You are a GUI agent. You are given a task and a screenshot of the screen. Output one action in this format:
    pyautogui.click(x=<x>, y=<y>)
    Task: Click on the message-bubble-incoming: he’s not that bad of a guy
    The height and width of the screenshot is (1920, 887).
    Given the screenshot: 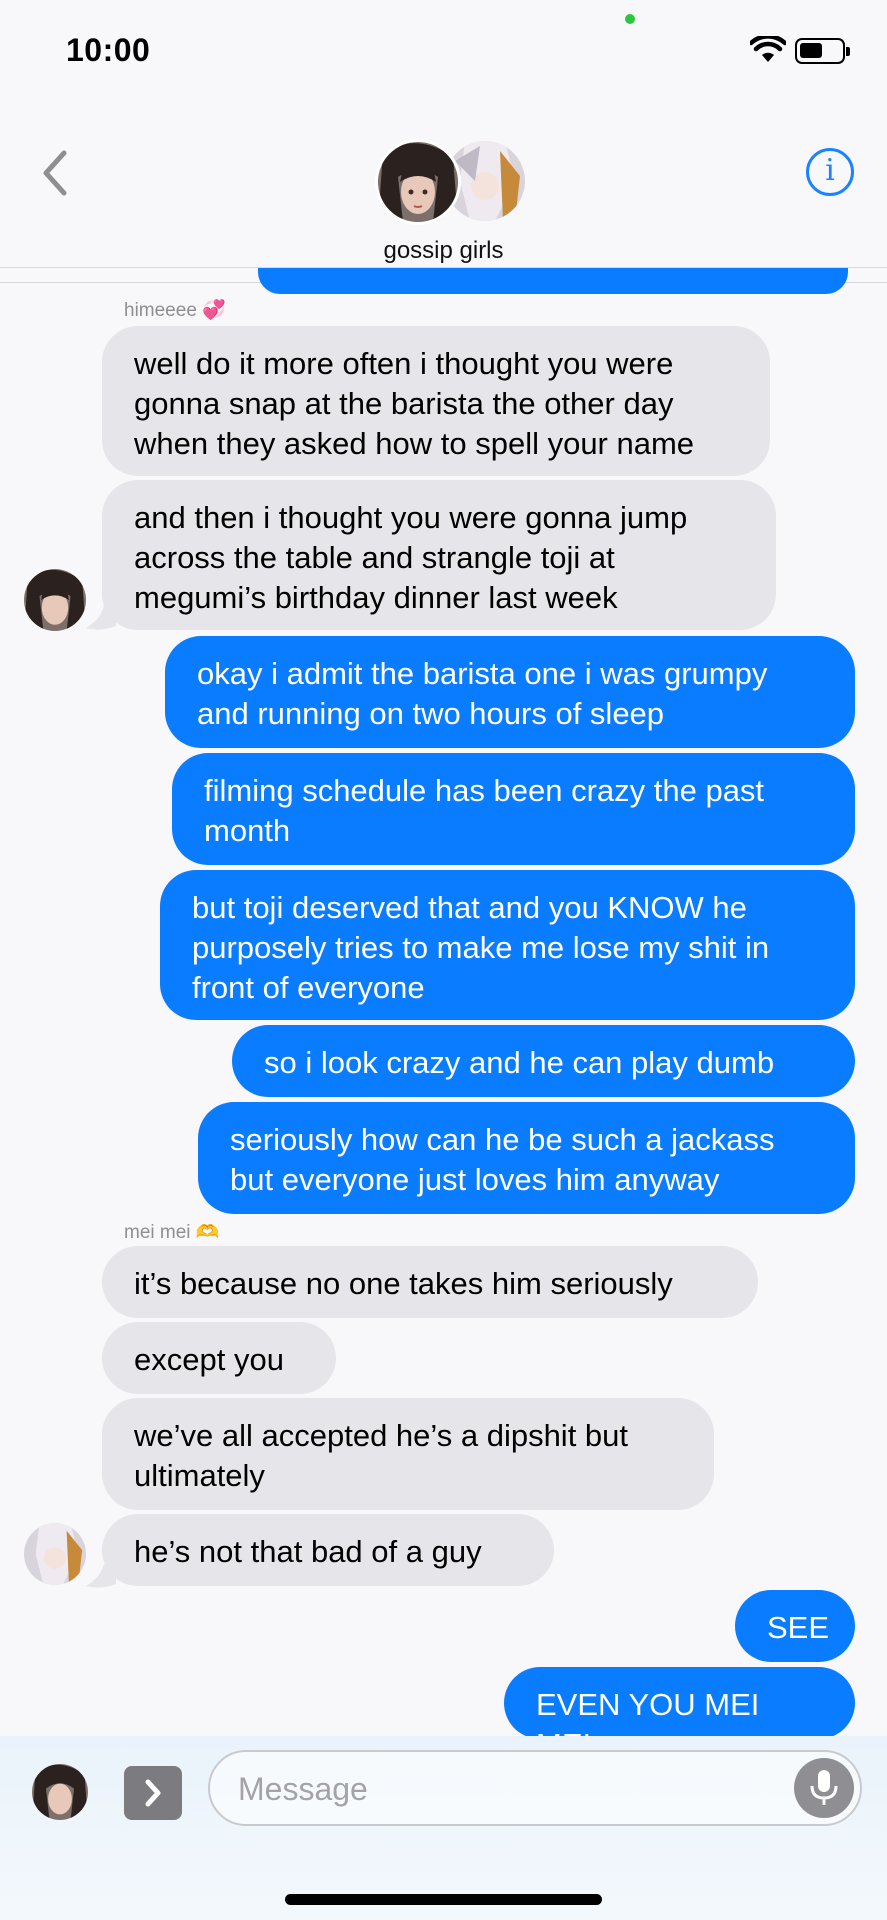 What is the action you would take?
    pyautogui.click(x=328, y=1550)
    